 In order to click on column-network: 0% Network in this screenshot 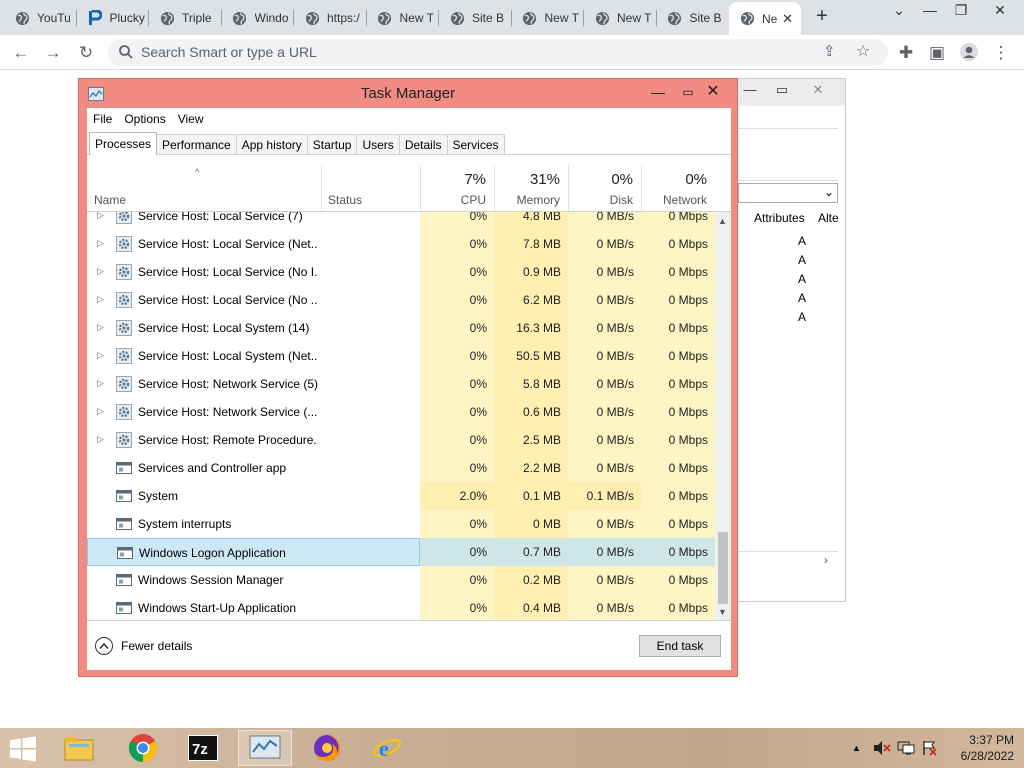, I will do `click(678, 183)`.